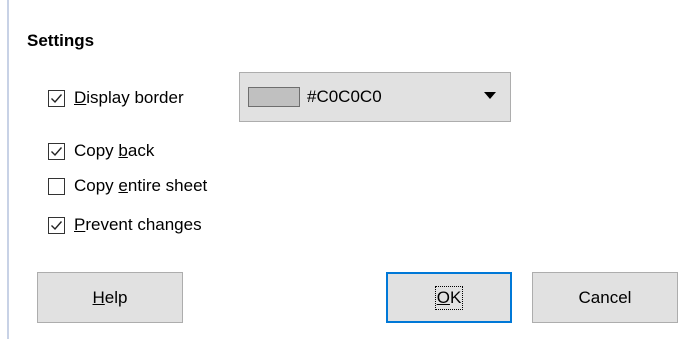 This screenshot has width=691, height=339. What do you see at coordinates (56, 186) in the screenshot?
I see `copy-entire-sheet-checkbox` at bounding box center [56, 186].